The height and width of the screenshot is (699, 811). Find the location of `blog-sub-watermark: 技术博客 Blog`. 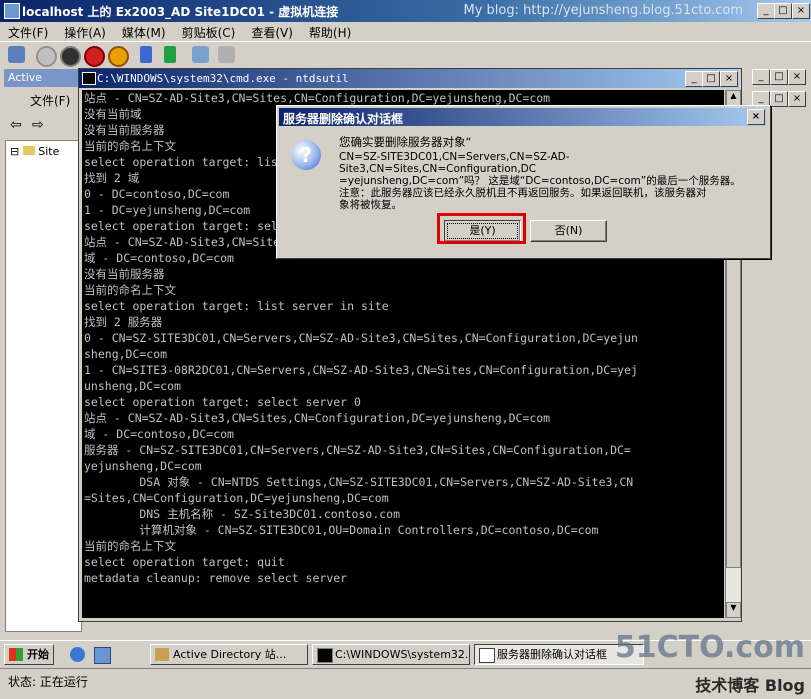

blog-sub-watermark: 技术博客 Blog is located at coordinates (750, 685).